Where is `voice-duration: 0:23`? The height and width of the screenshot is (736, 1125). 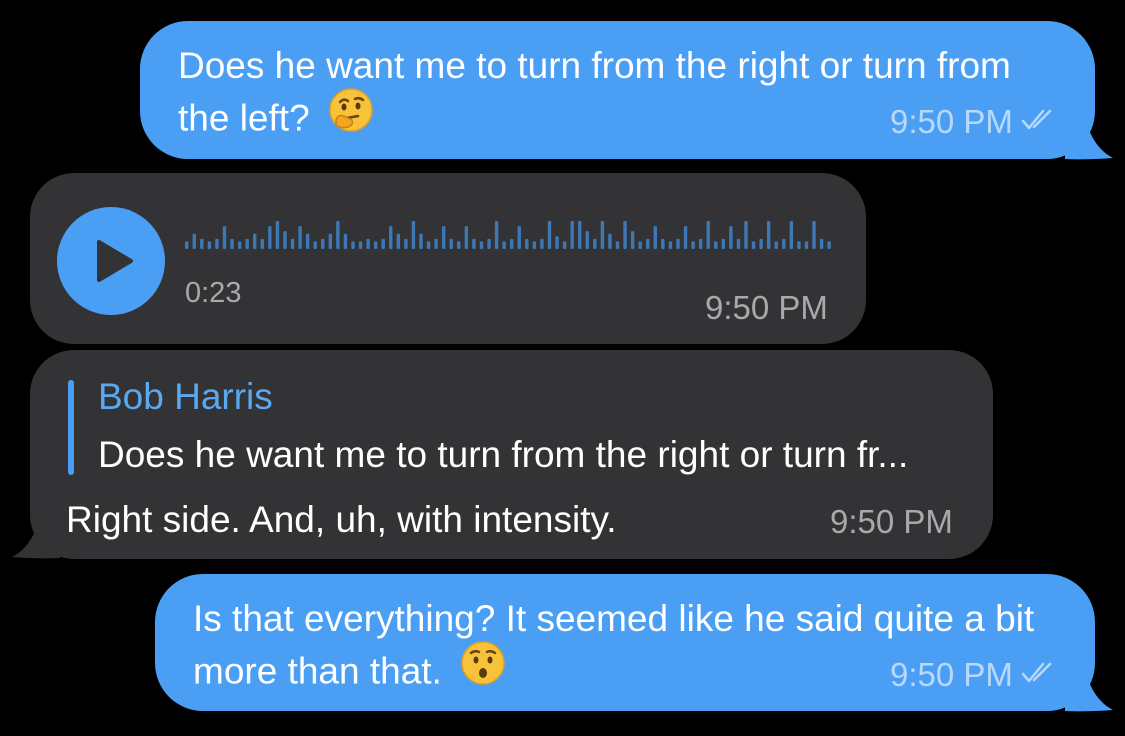 voice-duration: 0:23 is located at coordinates (213, 293).